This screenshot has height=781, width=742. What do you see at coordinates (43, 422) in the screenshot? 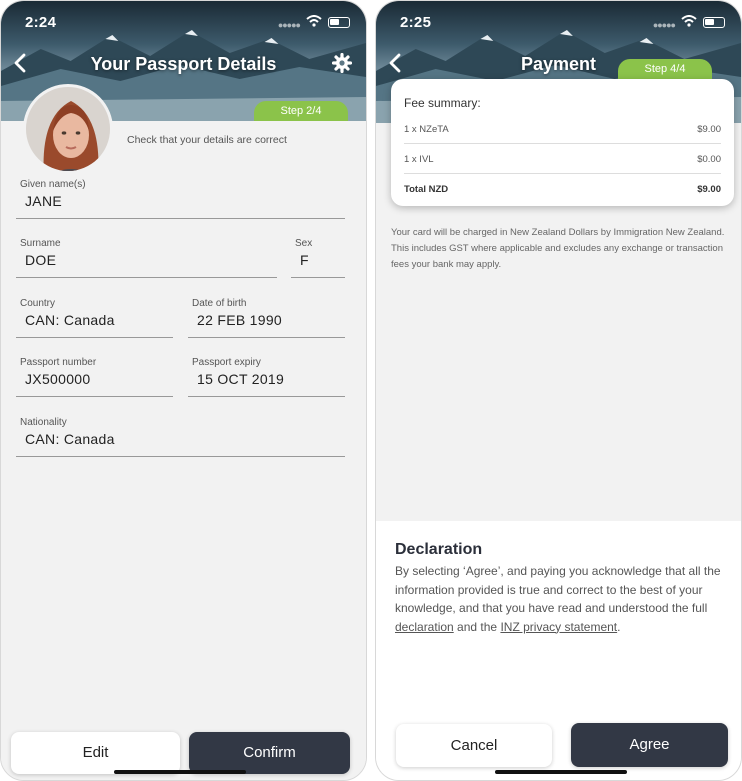
I see `nationality-label: Nationality` at bounding box center [43, 422].